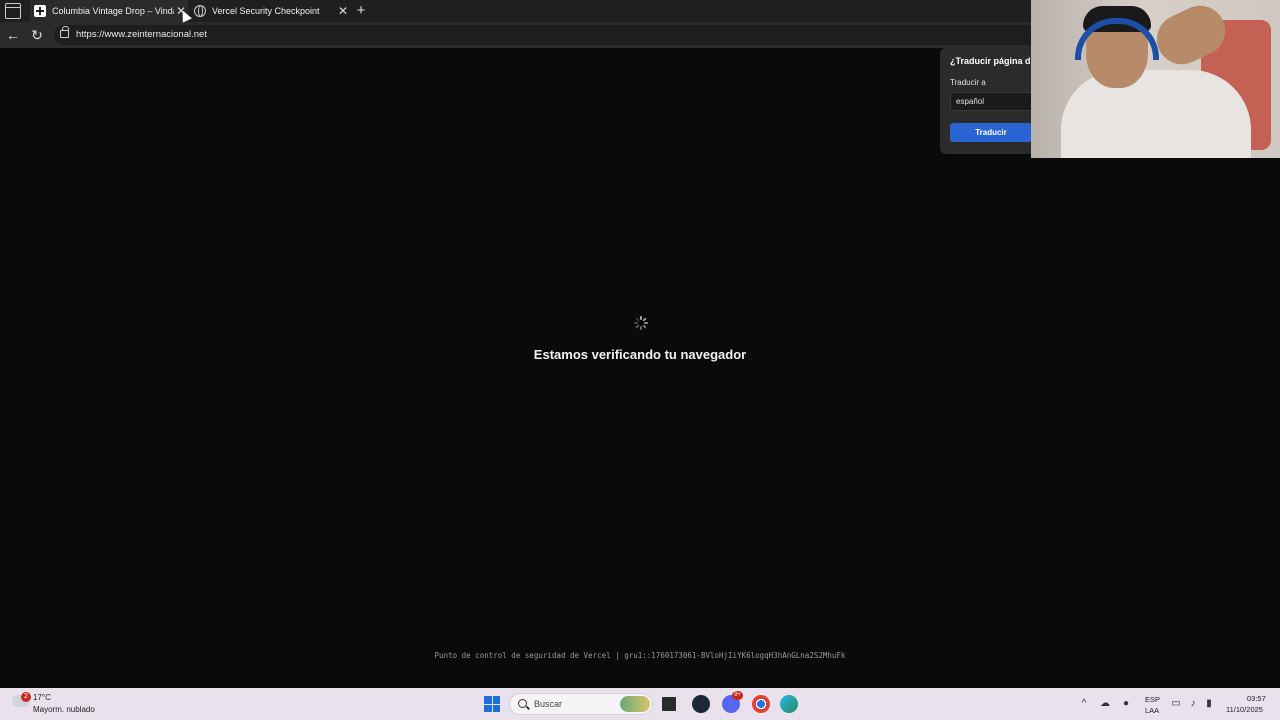 The image size is (1280, 720). What do you see at coordinates (141, 34) in the screenshot?
I see `url-text: https://www.zeinternacional.net` at bounding box center [141, 34].